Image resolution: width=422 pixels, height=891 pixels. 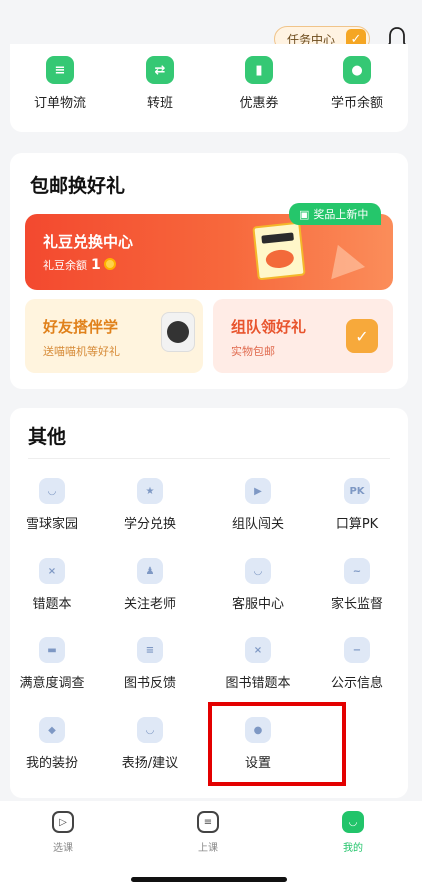 What do you see at coordinates (209, 252) in the screenshot?
I see `gift-exchange-banner: 礼豆兑换中心 礼豆余额 1` at bounding box center [209, 252].